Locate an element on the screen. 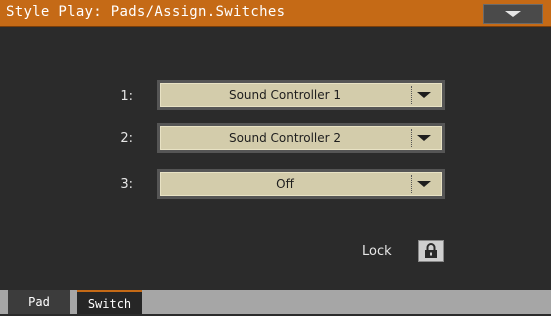 The height and width of the screenshot is (316, 551). switch-3-value: Off is located at coordinates (285, 184).